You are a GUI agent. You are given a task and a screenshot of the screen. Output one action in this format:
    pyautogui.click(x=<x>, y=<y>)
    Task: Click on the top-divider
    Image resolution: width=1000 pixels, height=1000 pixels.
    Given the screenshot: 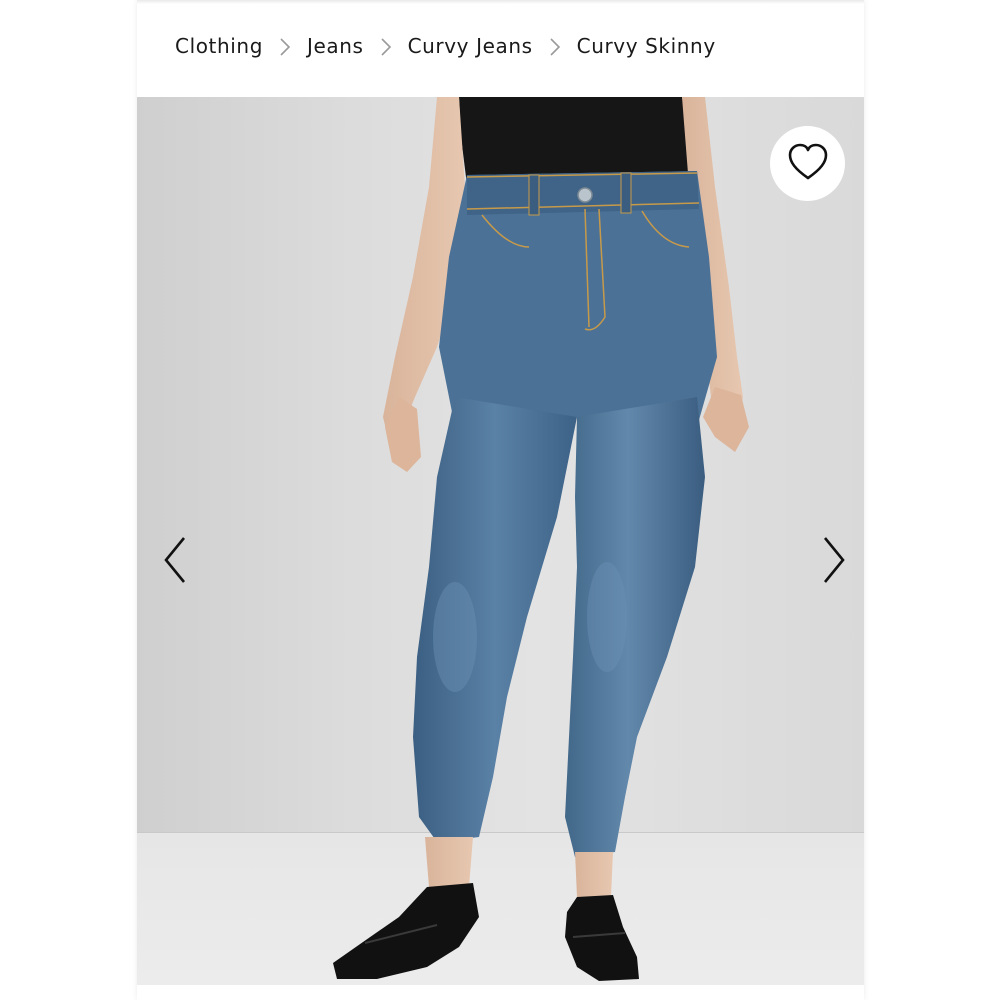 What is the action you would take?
    pyautogui.click(x=500, y=2)
    